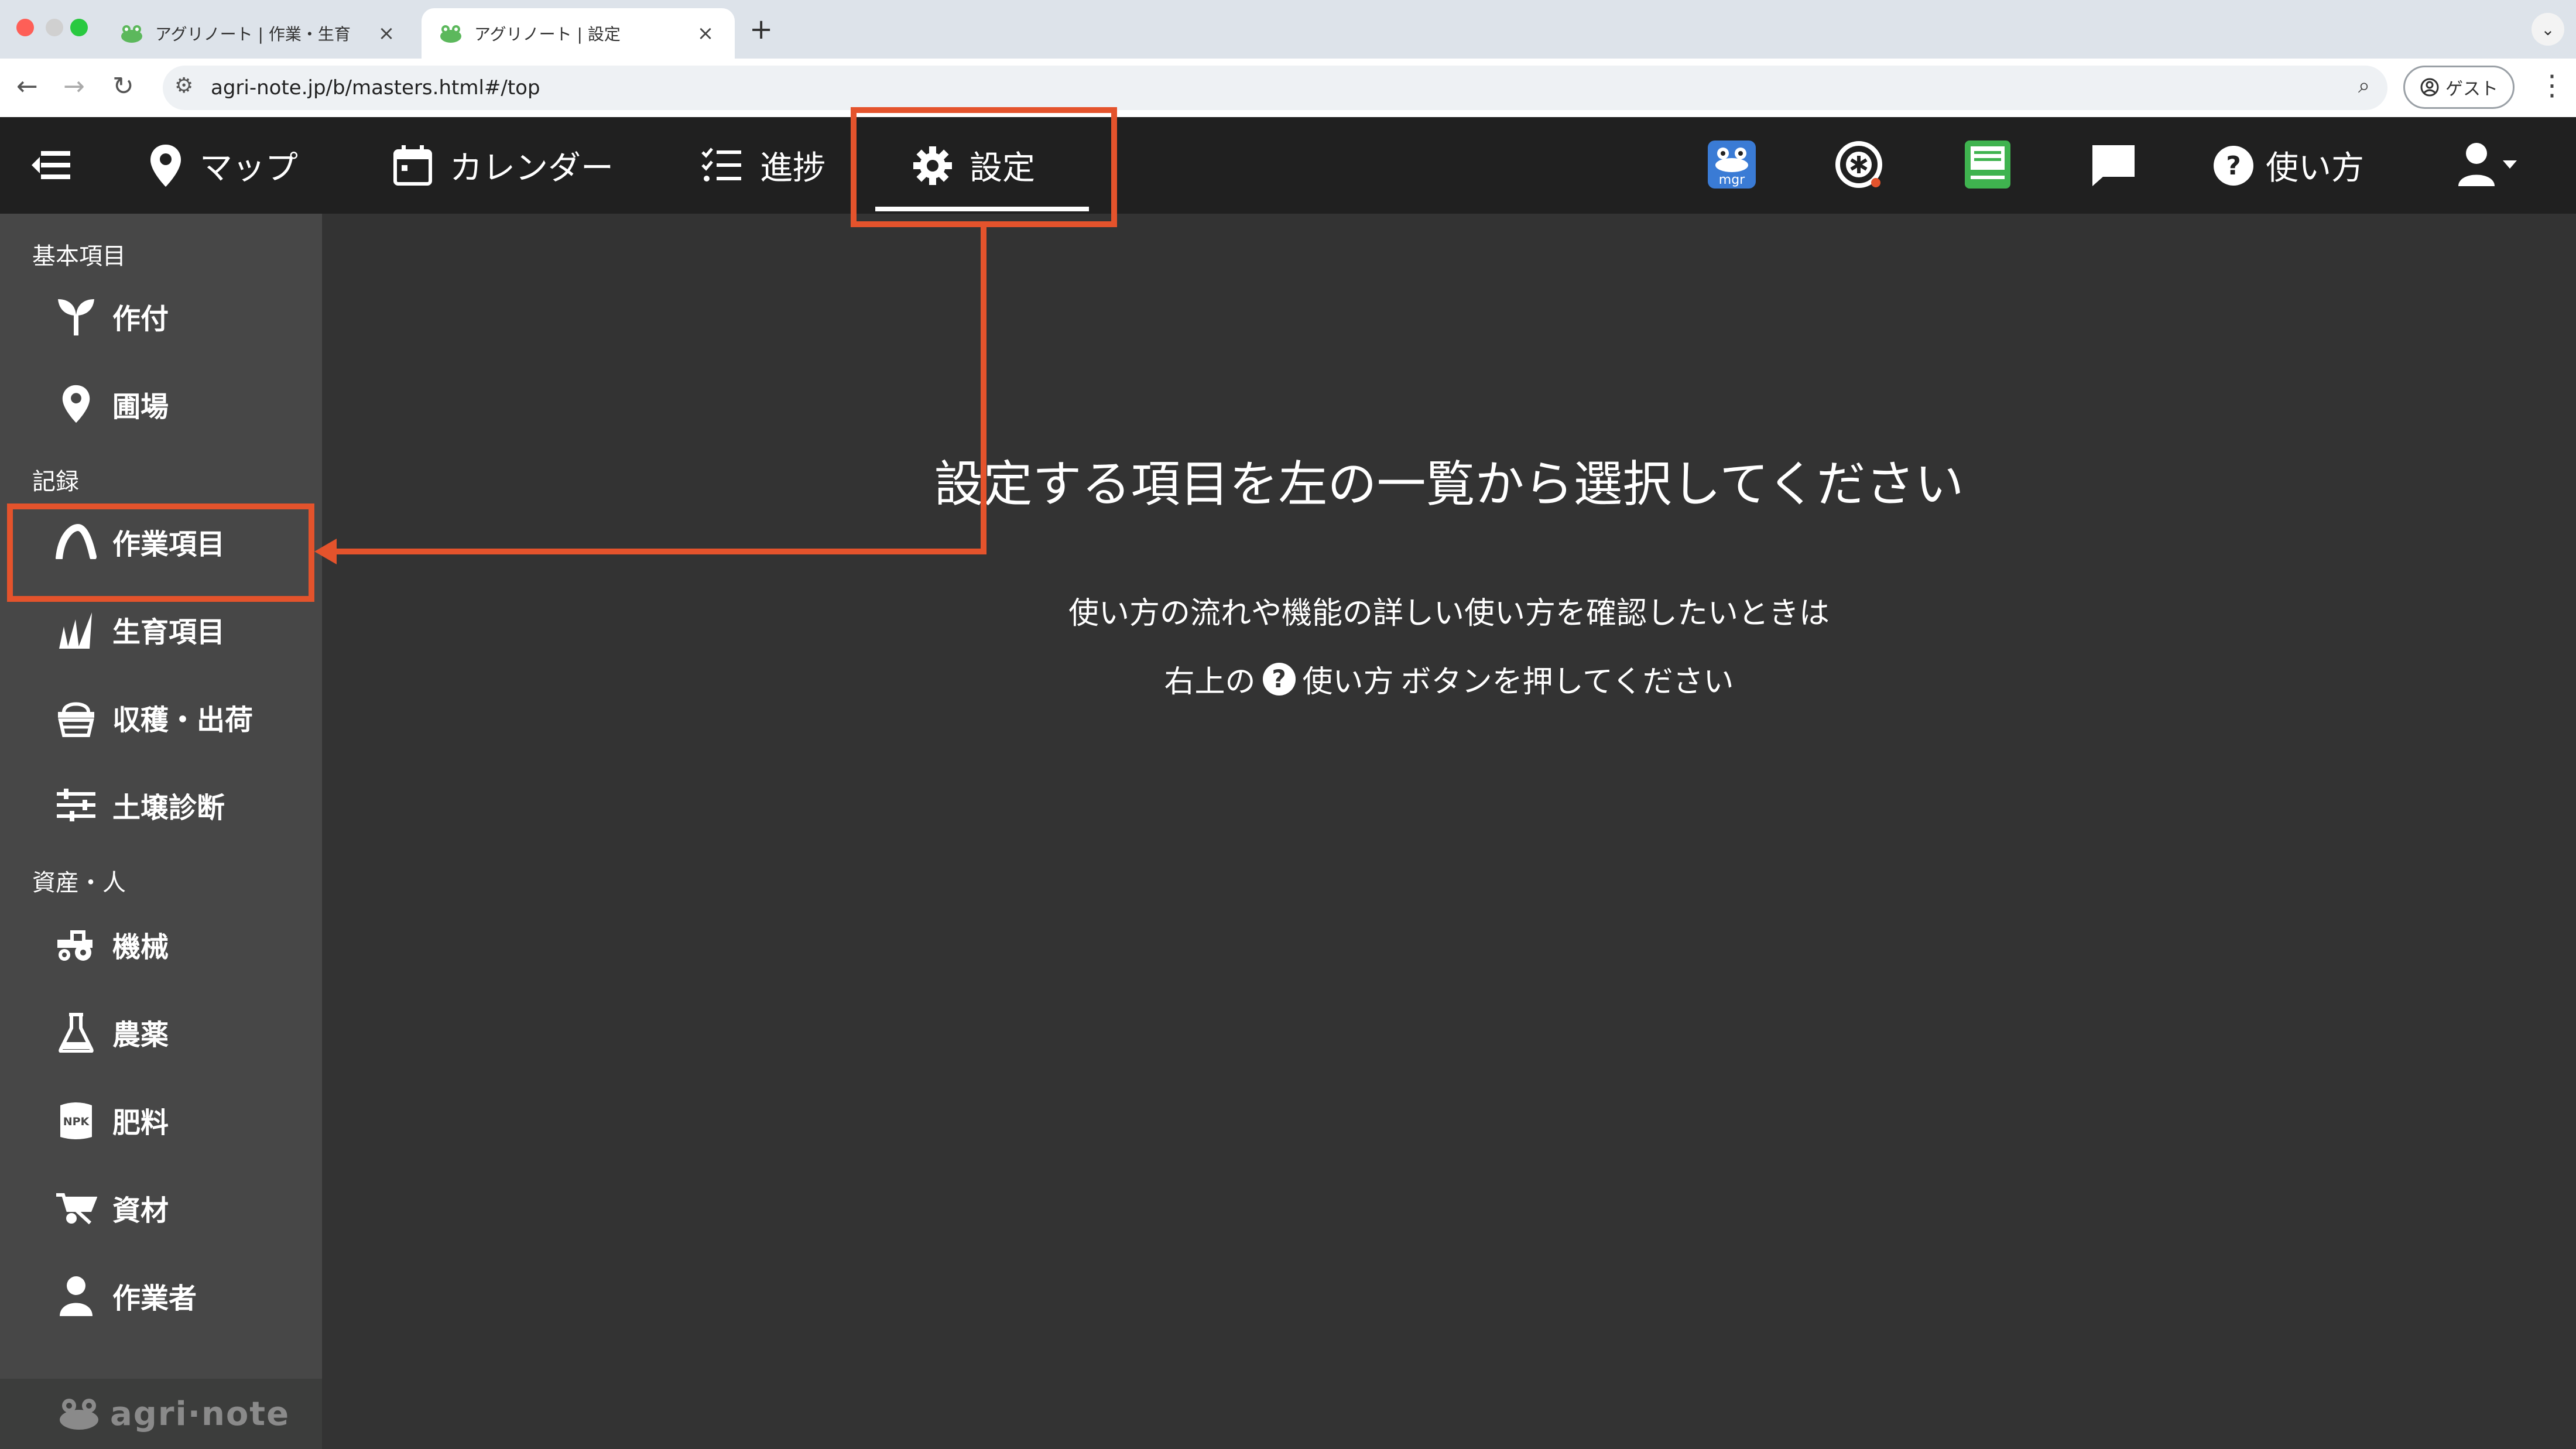  Describe the element at coordinates (532, 168) in the screenshot. I see `nav-calendar-label: カレンダー` at that location.